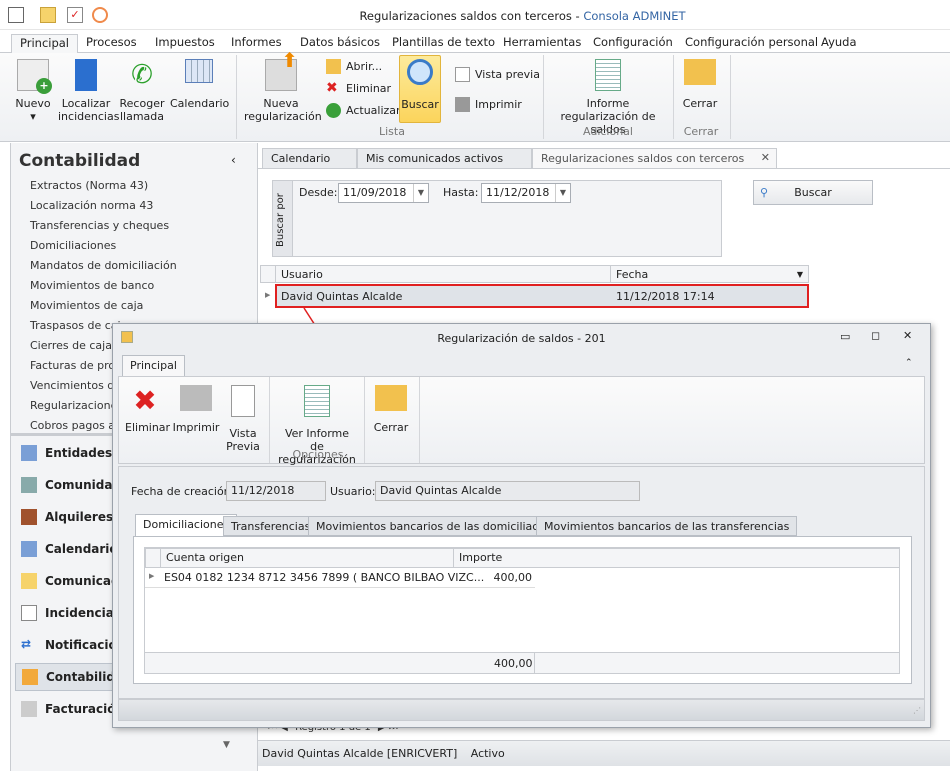 The image size is (950, 771). Describe the element at coordinates (494, 558) in the screenshot. I see `column-header-importe: Importe` at that location.